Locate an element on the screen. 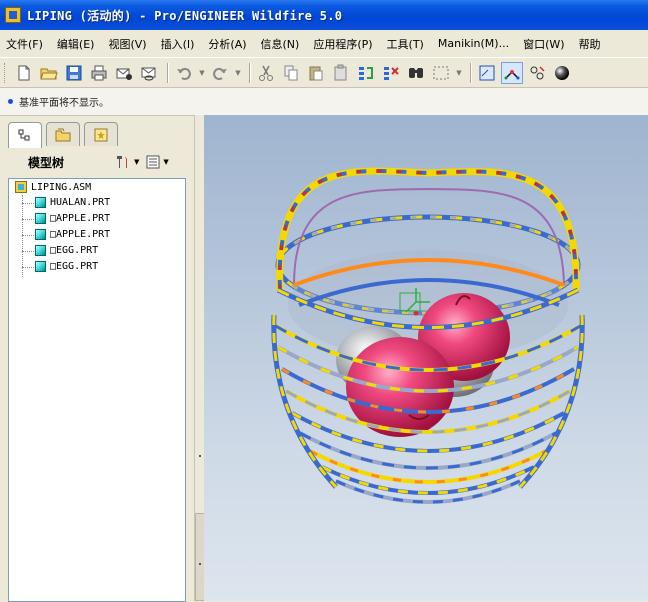  copy-icon is located at coordinates (291, 73).